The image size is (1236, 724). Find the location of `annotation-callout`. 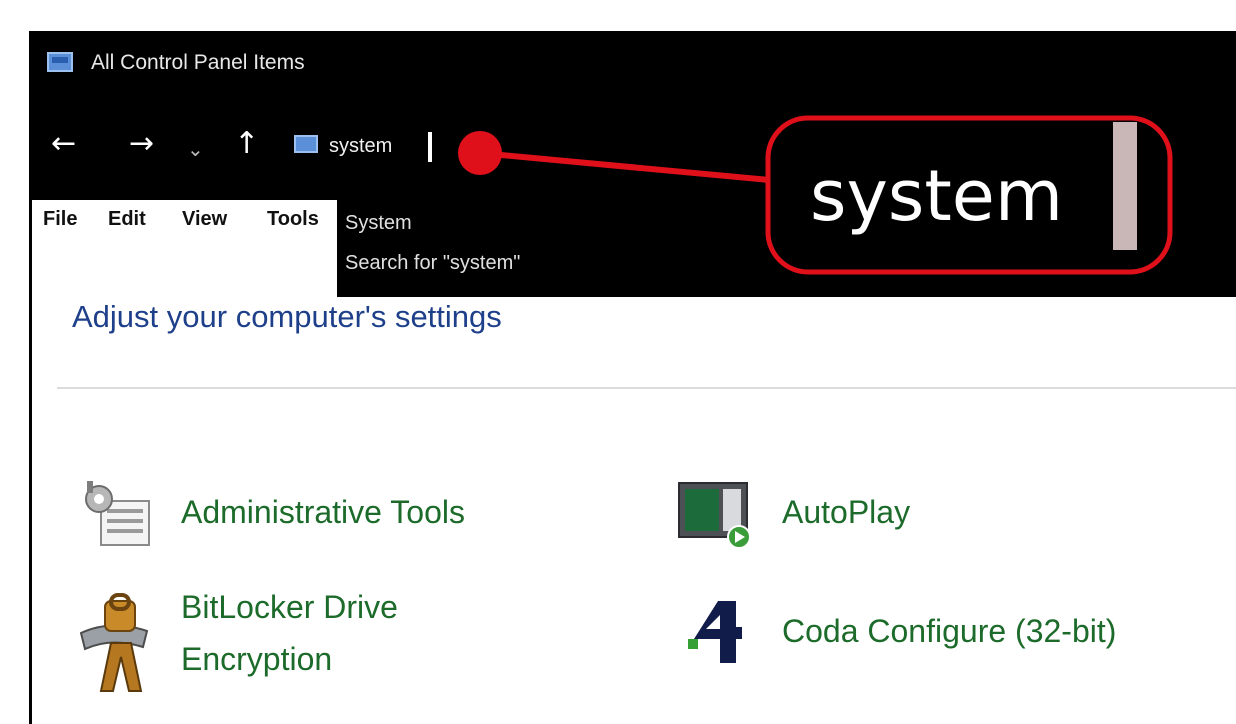

annotation-callout is located at coordinates (815, 195).